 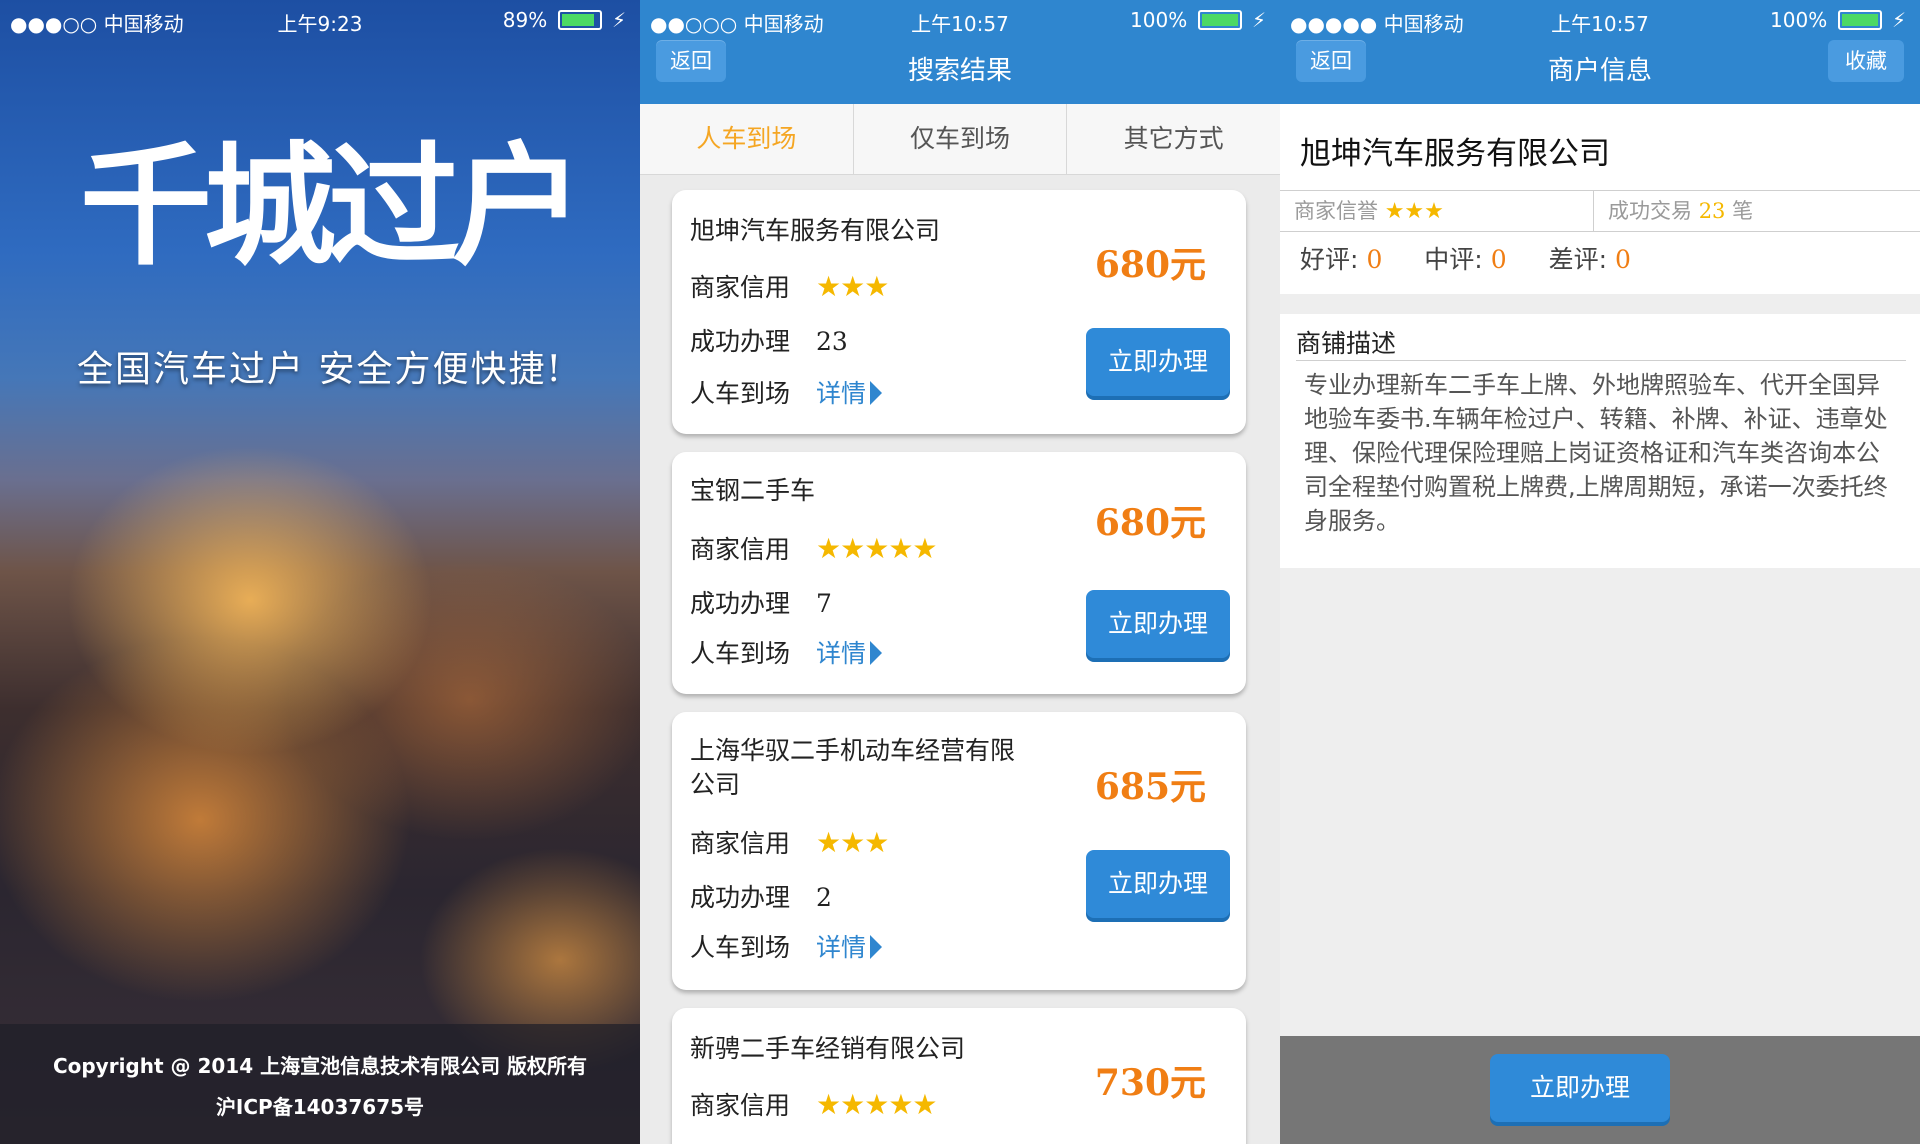 I want to click on merchant-name: 新骋二手车经销有限公司, so click(x=828, y=1048).